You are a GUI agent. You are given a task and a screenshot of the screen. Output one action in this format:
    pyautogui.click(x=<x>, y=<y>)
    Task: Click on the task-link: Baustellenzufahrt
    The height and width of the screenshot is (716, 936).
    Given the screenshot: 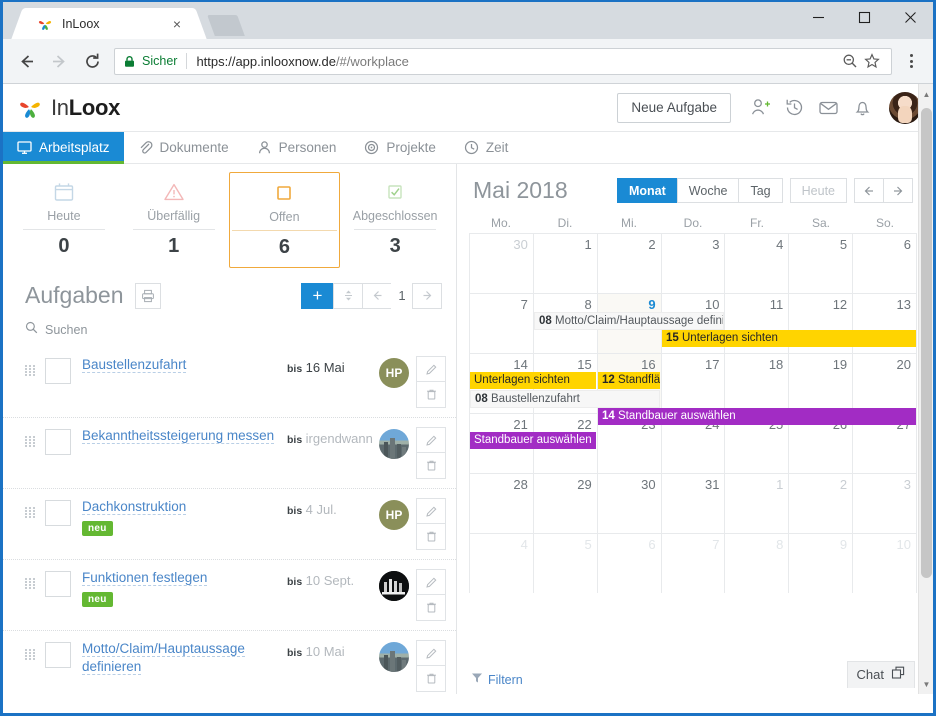 What is the action you would take?
    pyautogui.click(x=134, y=365)
    